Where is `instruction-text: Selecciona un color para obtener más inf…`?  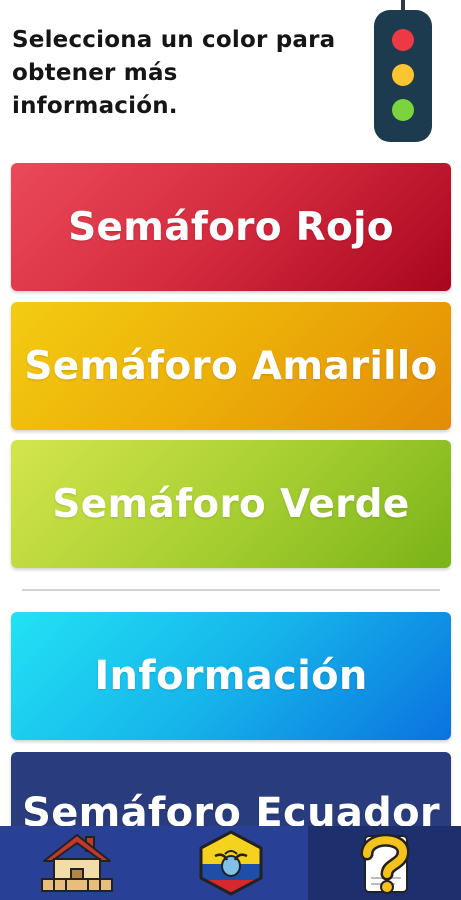 instruction-text: Selecciona un color para obtener más inf… is located at coordinates (174, 73).